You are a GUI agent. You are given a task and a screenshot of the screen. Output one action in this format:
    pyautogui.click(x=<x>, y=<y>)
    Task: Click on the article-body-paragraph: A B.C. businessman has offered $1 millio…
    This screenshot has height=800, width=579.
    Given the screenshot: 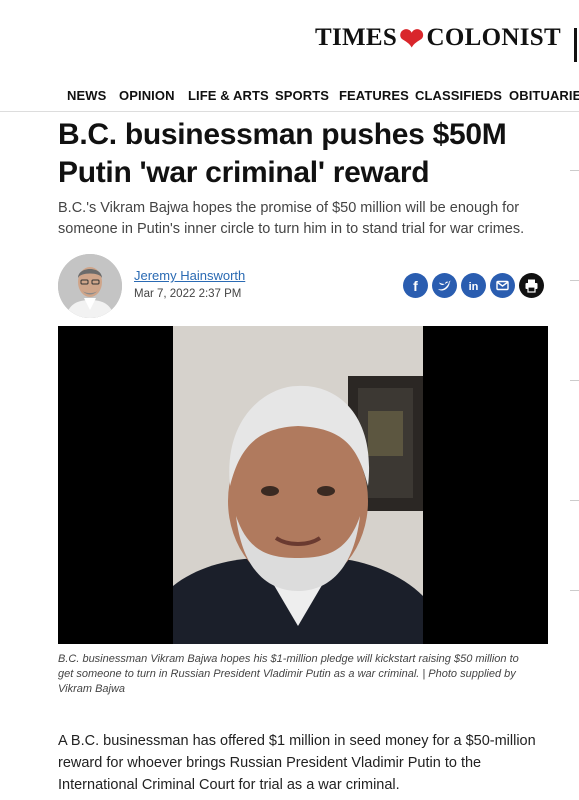 What is the action you would take?
    pyautogui.click(x=297, y=763)
    